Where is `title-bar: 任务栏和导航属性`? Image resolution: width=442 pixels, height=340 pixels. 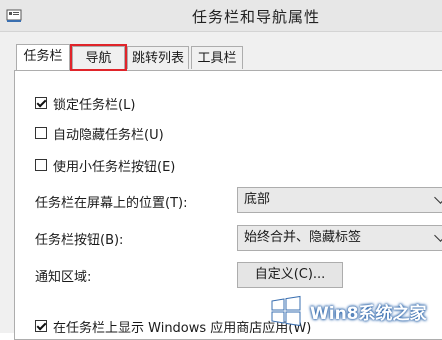
title-bar: 任务栏和导航属性 is located at coordinates (221, 16).